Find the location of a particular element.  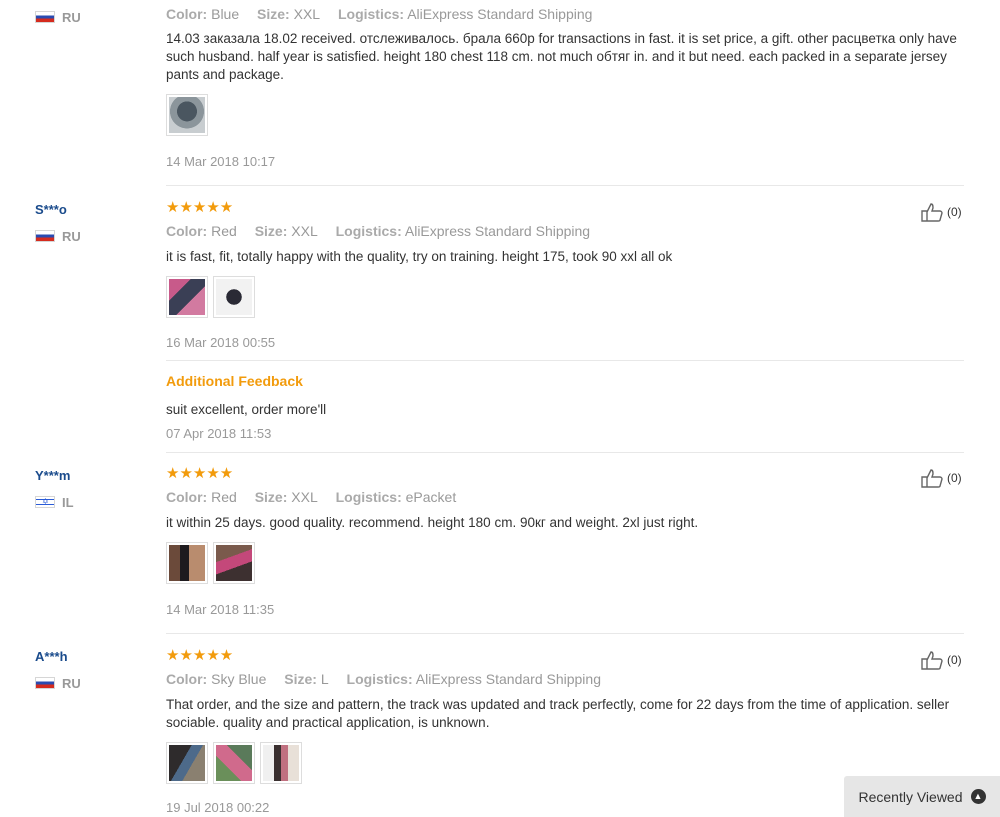

chevron-up-icon: ▲ is located at coordinates (978, 796).